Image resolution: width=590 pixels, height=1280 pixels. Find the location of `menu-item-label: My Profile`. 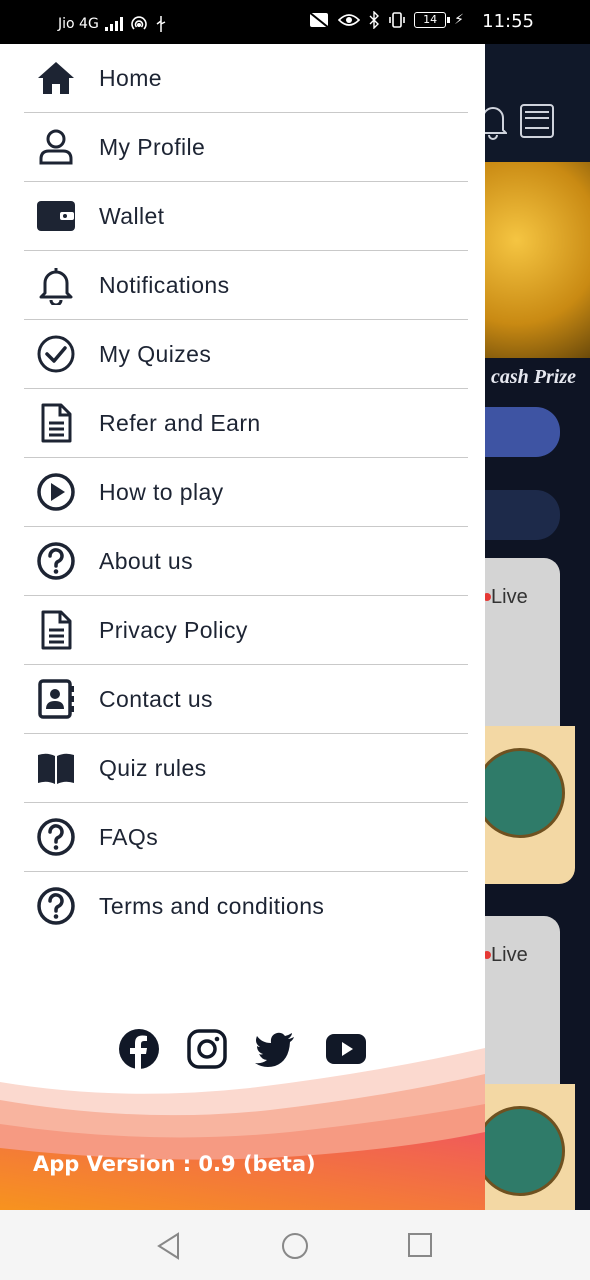

menu-item-label: My Profile is located at coordinates (152, 147).